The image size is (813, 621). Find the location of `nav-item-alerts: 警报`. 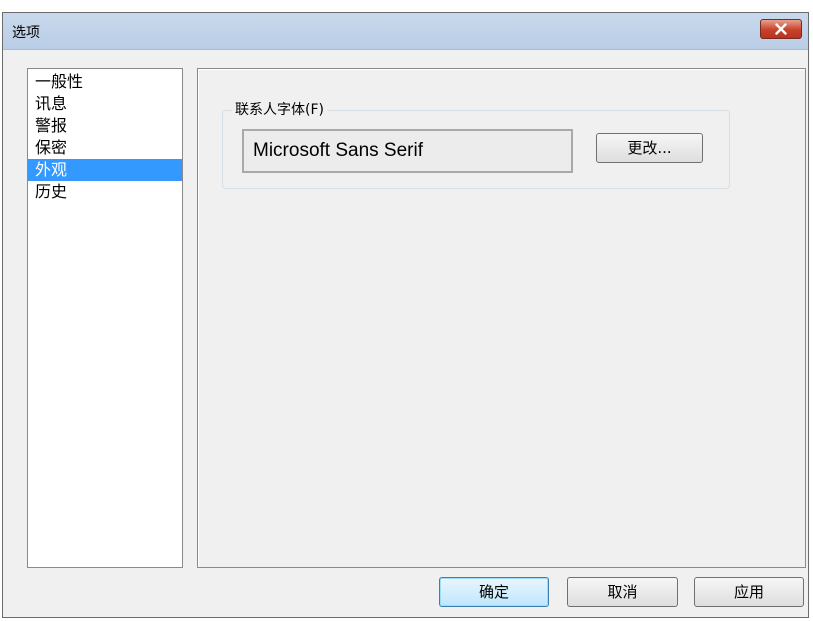

nav-item-alerts: 警报 is located at coordinates (105, 126).